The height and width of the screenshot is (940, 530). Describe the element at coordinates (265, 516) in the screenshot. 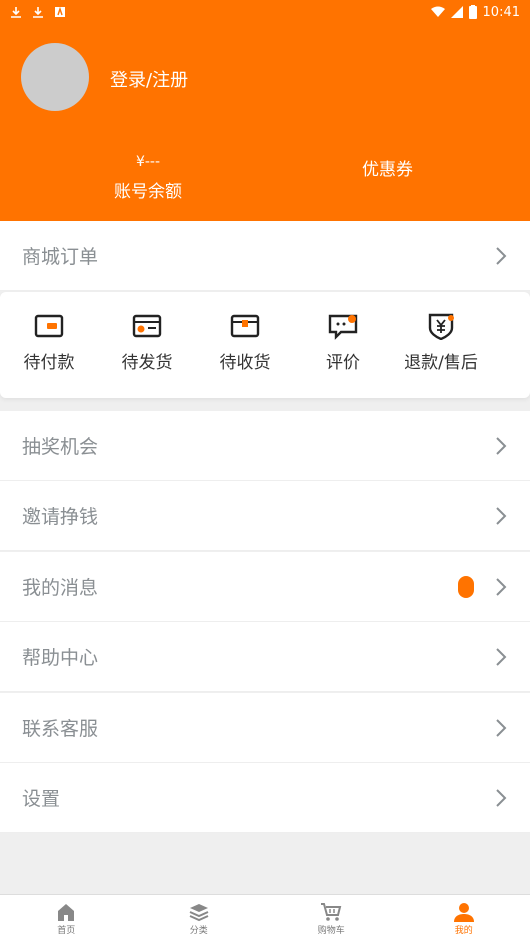

I see `menu-row-invite: 邀请挣钱` at that location.